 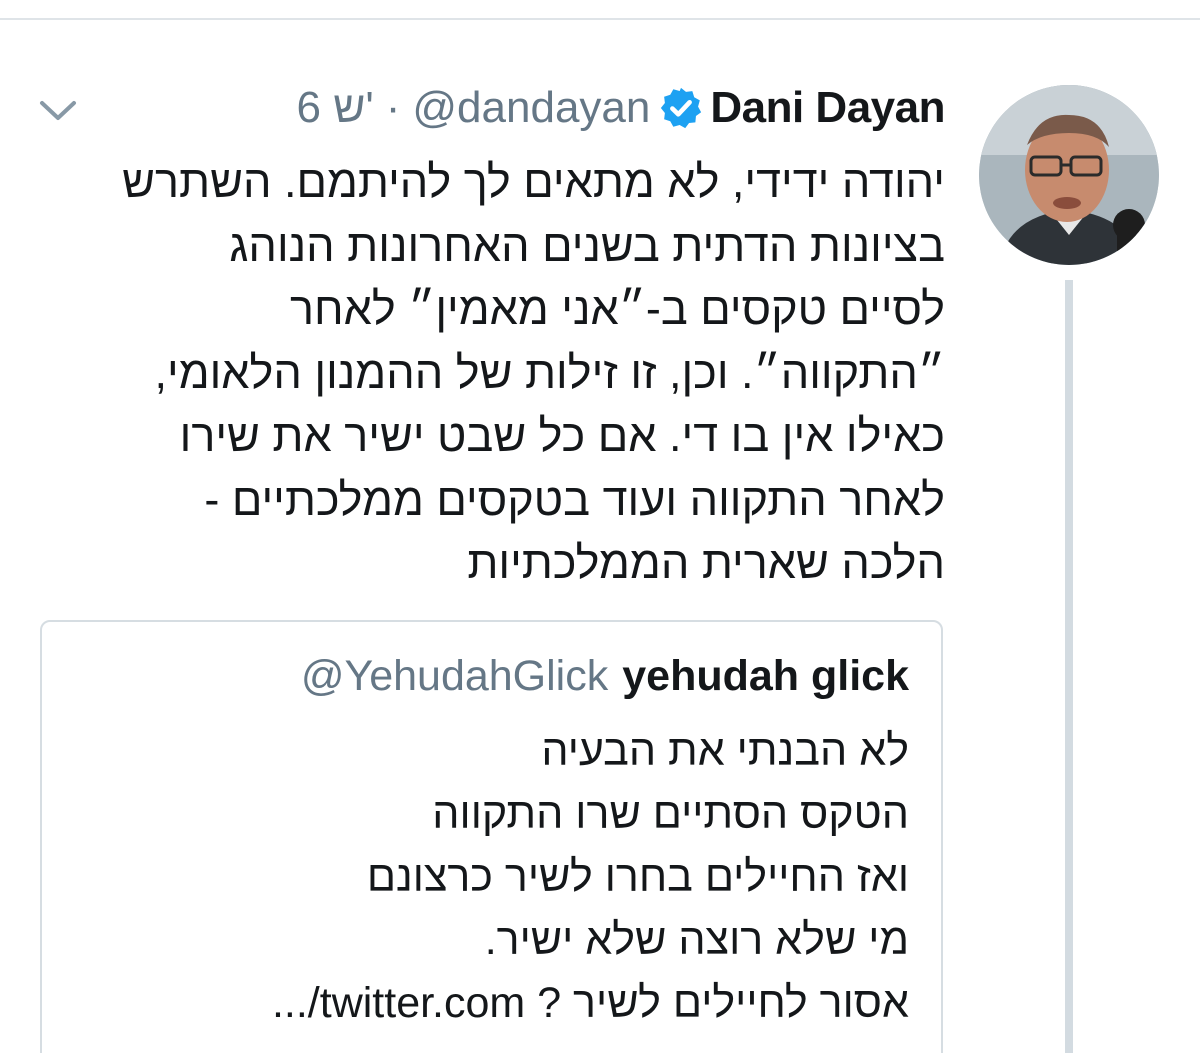 I want to click on tweet-text-line: הלכה שארית הממלכתיות, so click(x=706, y=562).